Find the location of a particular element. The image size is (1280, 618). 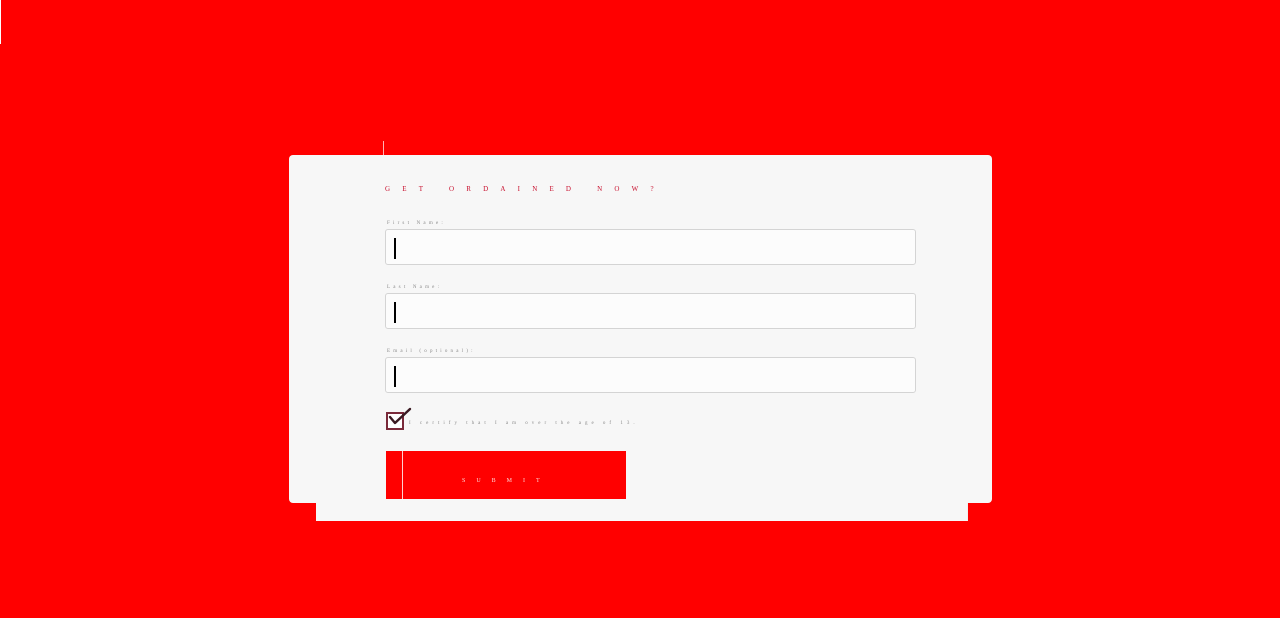

first-name-input is located at coordinates (650, 247).